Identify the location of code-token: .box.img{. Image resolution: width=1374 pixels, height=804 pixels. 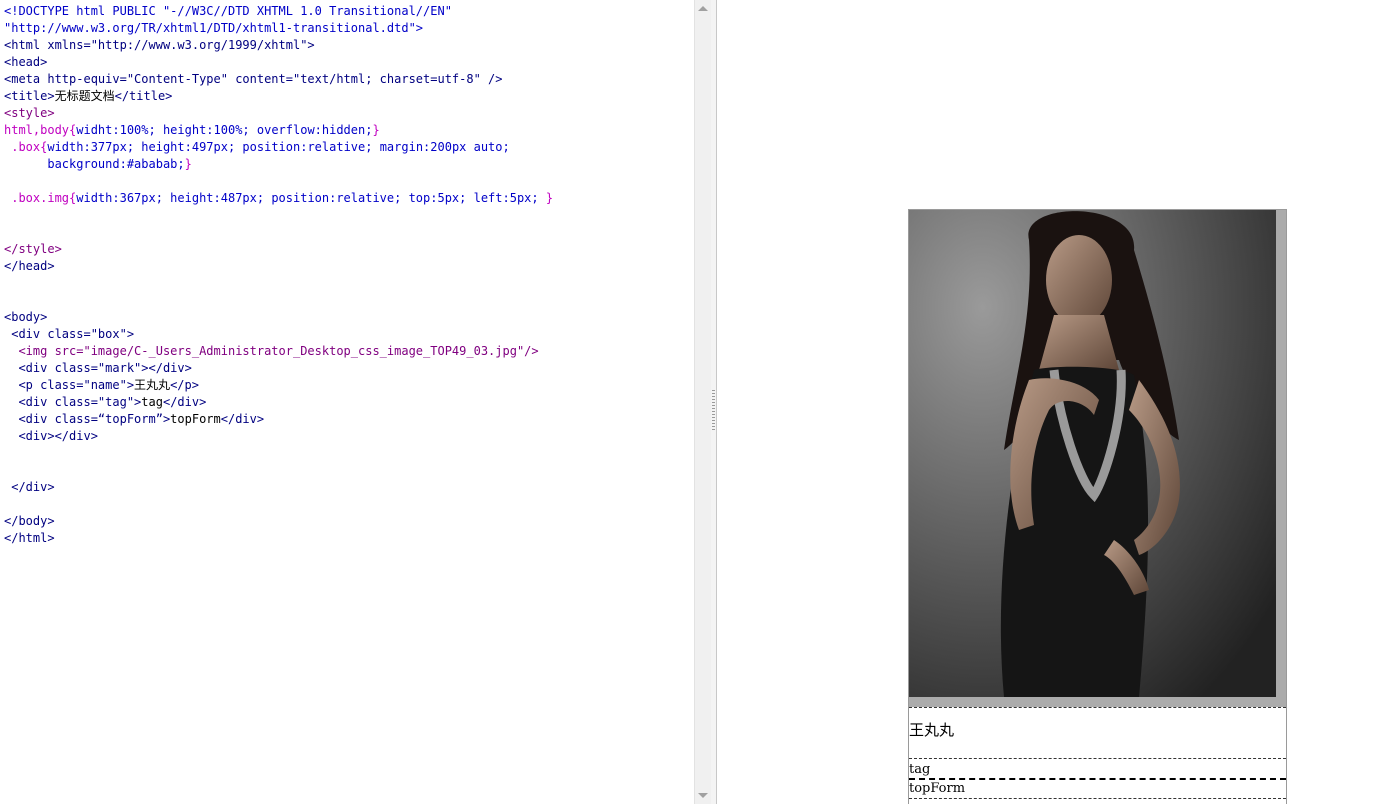
(40, 198).